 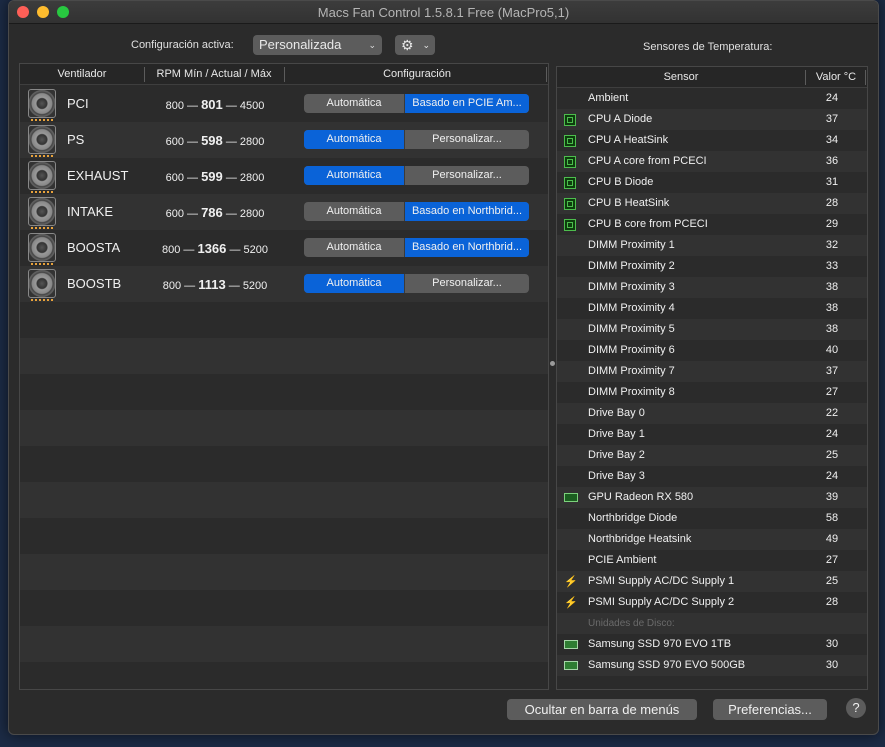 I want to click on sensor-row: DIMM Proximity 3 38, so click(x=712, y=287).